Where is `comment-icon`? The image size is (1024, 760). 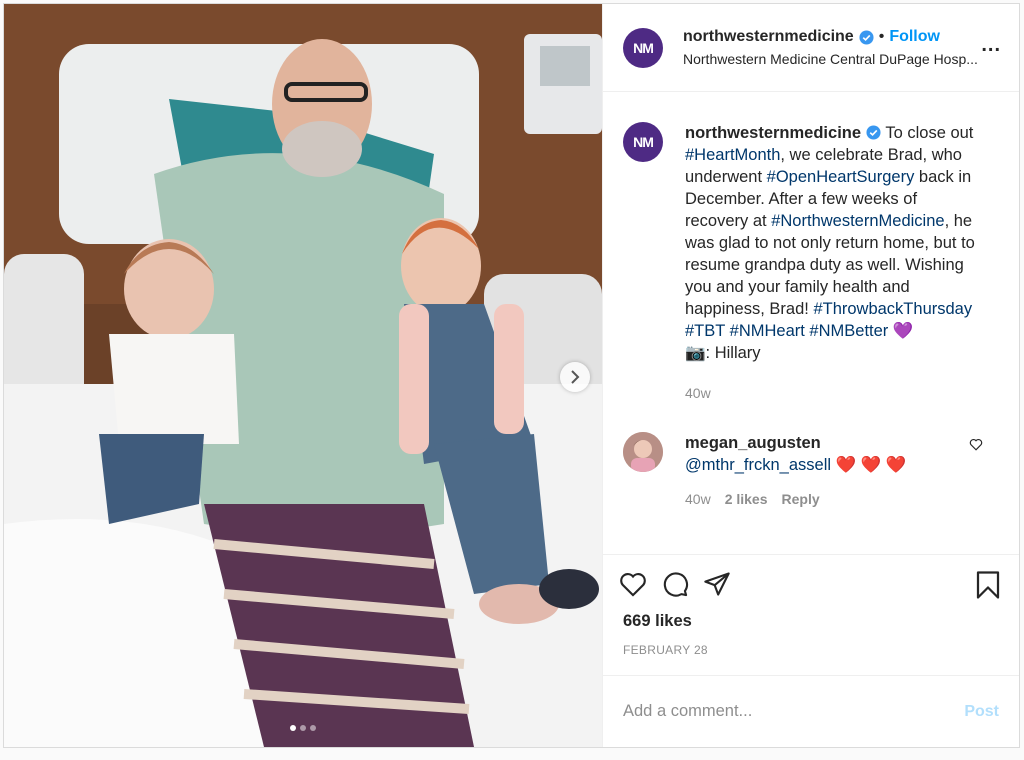
comment-icon is located at coordinates (675, 584).